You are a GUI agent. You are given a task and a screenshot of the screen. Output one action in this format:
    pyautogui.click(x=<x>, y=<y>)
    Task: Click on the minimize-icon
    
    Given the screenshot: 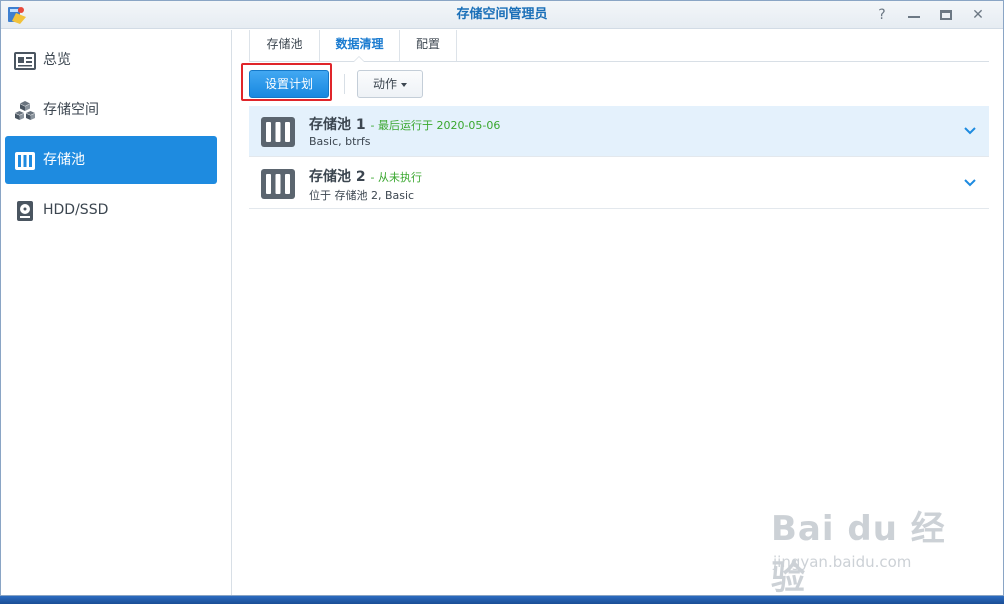 What is the action you would take?
    pyautogui.click(x=914, y=17)
    